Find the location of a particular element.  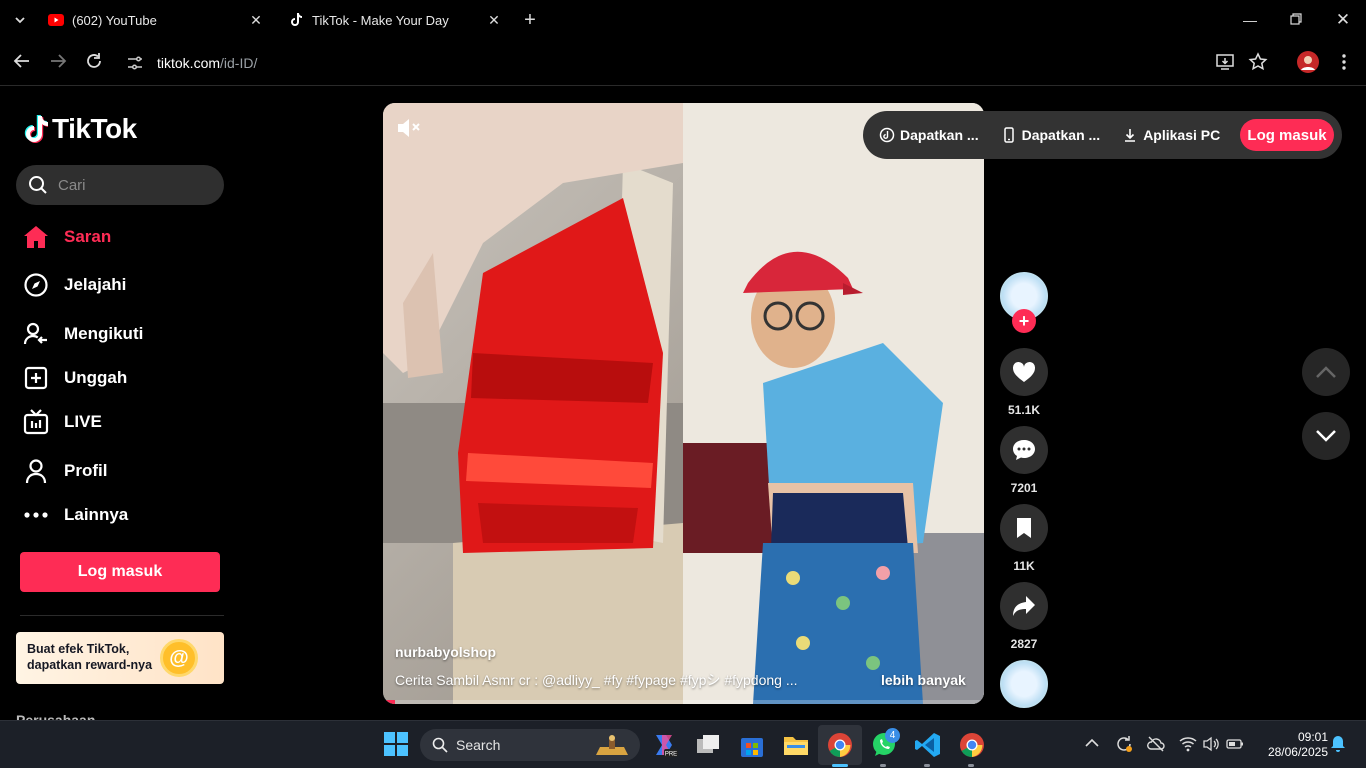

reload-button is located at coordinates (94, 63).